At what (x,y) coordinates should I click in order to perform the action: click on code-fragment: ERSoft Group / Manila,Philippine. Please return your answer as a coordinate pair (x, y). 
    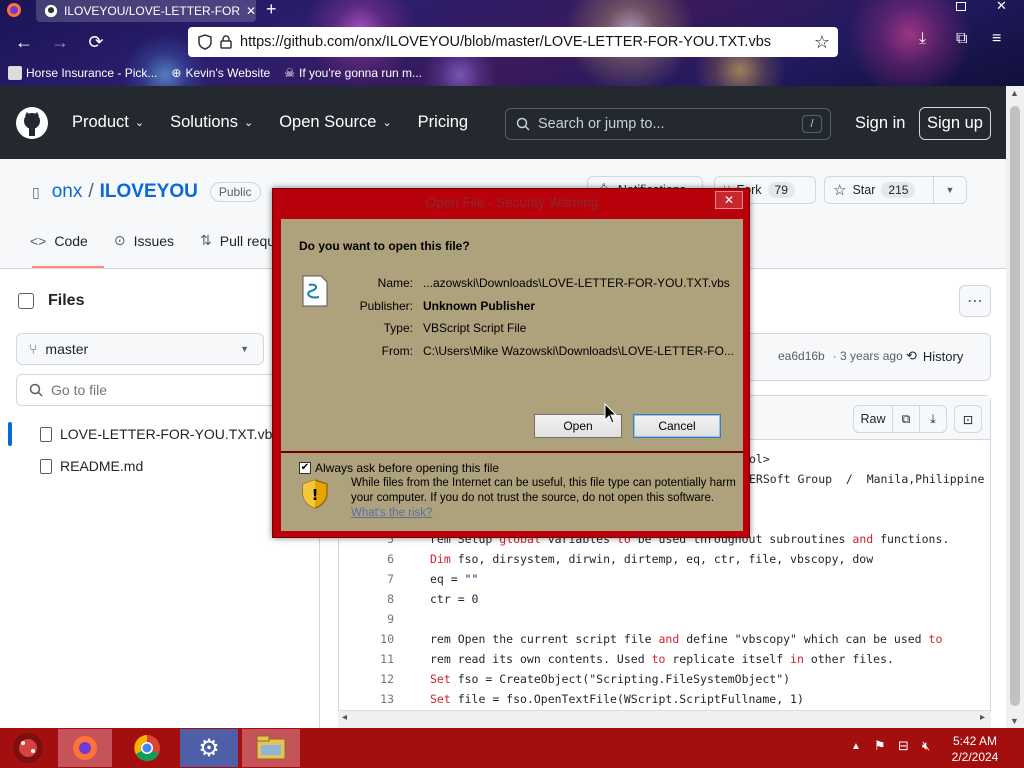
    Looking at the image, I should click on (867, 479).